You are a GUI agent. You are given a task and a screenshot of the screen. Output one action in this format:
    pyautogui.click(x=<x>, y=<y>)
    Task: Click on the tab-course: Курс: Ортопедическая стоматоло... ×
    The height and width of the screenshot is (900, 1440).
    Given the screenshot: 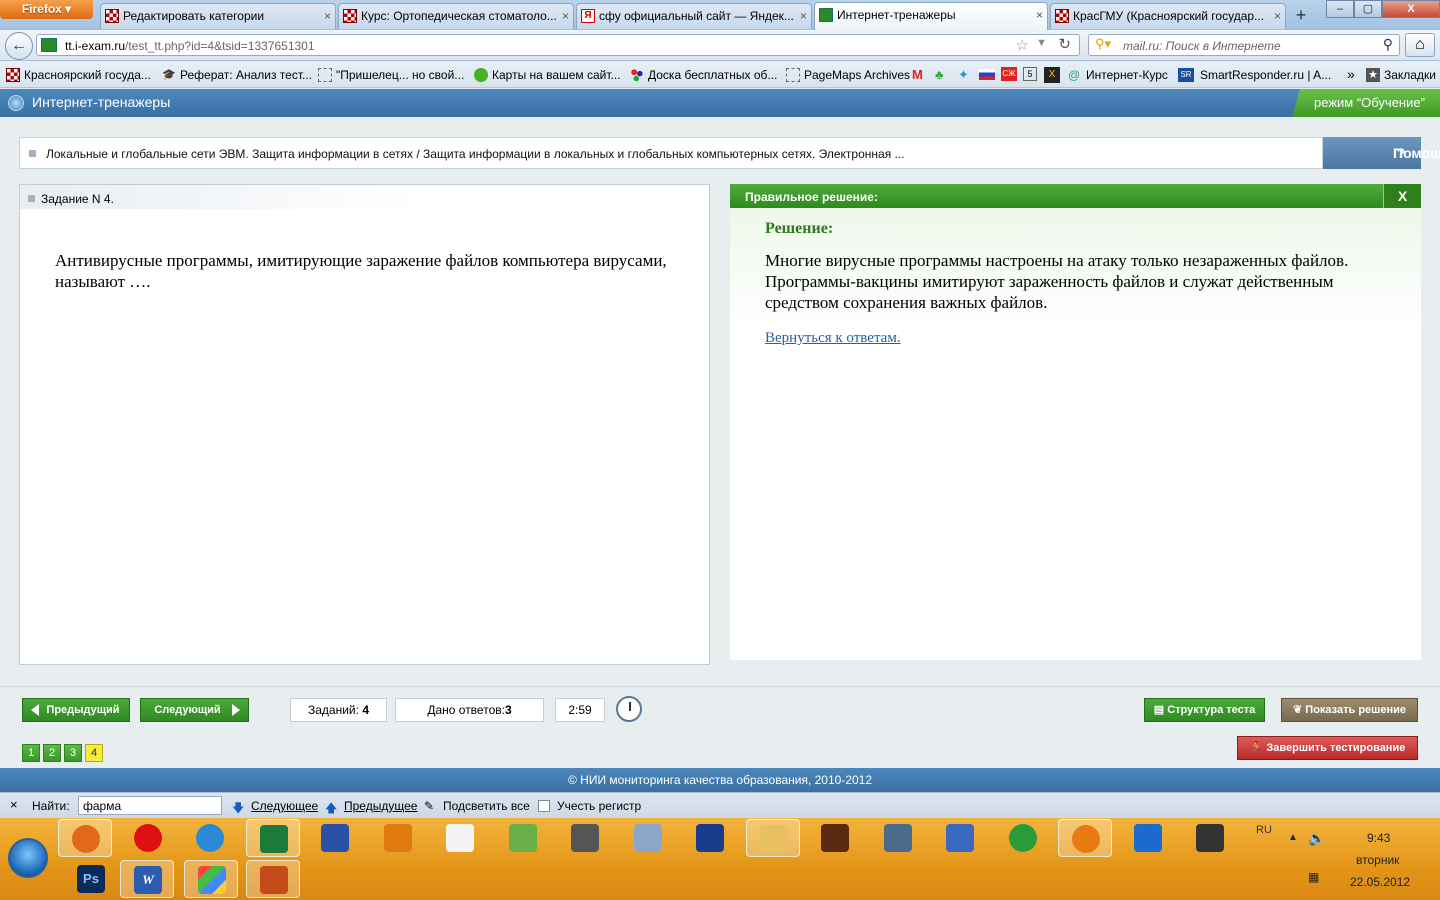 What is the action you would take?
    pyautogui.click(x=456, y=16)
    